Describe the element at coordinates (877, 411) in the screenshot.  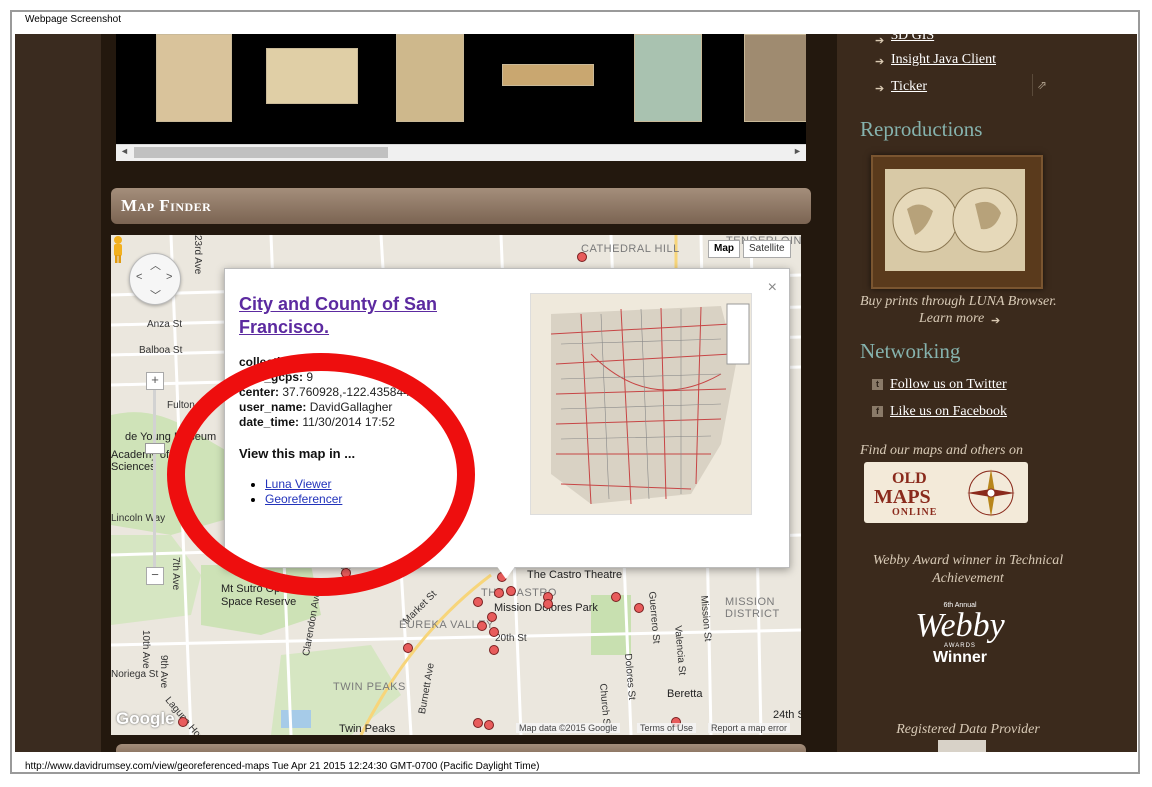
I see `facebook-icon: f` at that location.